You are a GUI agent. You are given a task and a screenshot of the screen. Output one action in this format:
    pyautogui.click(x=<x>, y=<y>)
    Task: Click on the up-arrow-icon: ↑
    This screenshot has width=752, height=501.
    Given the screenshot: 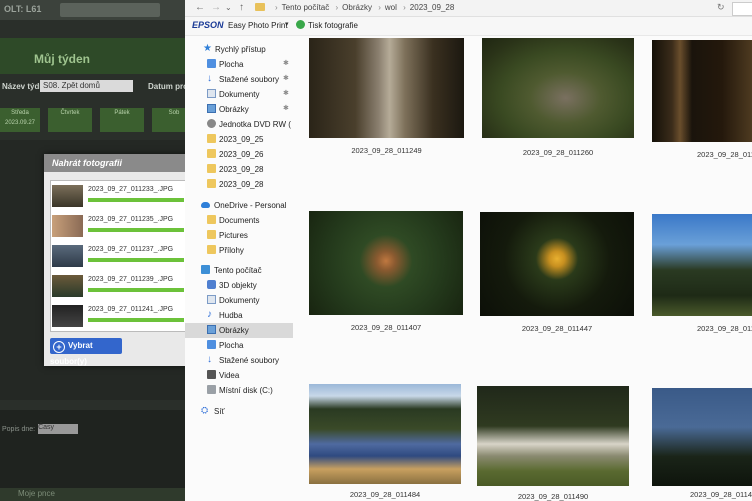 What is the action you would take?
    pyautogui.click(x=241, y=7)
    